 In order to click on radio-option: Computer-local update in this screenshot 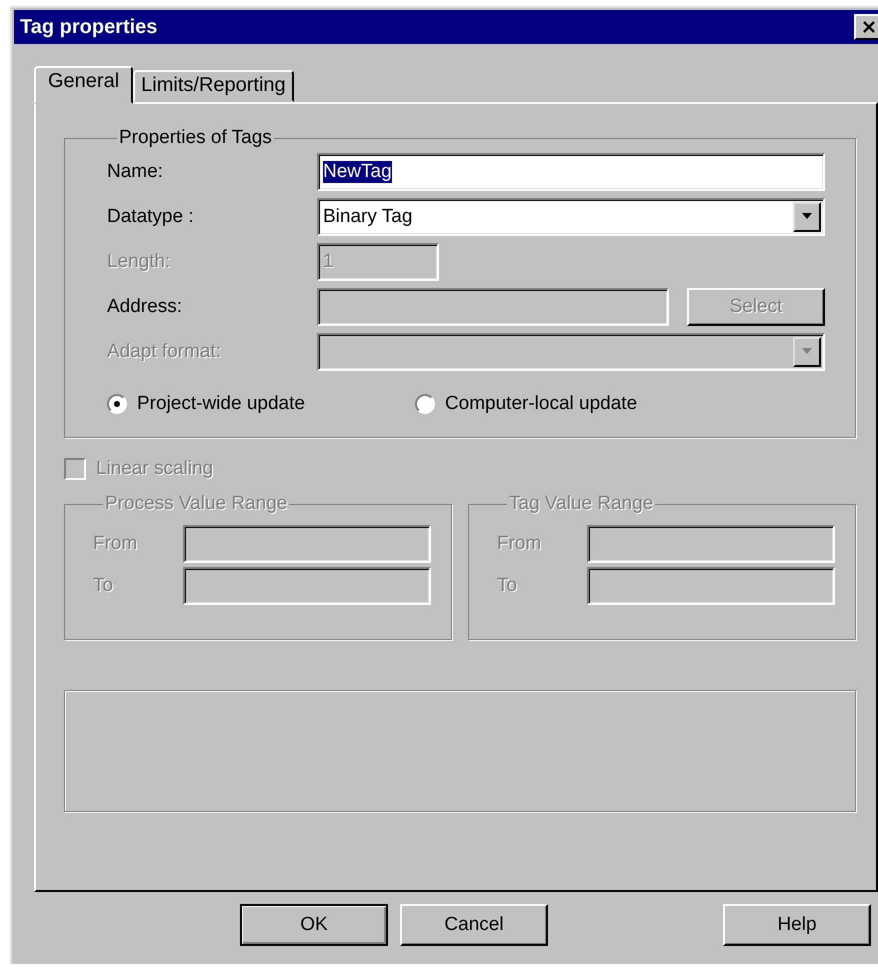, I will do `click(526, 403)`.